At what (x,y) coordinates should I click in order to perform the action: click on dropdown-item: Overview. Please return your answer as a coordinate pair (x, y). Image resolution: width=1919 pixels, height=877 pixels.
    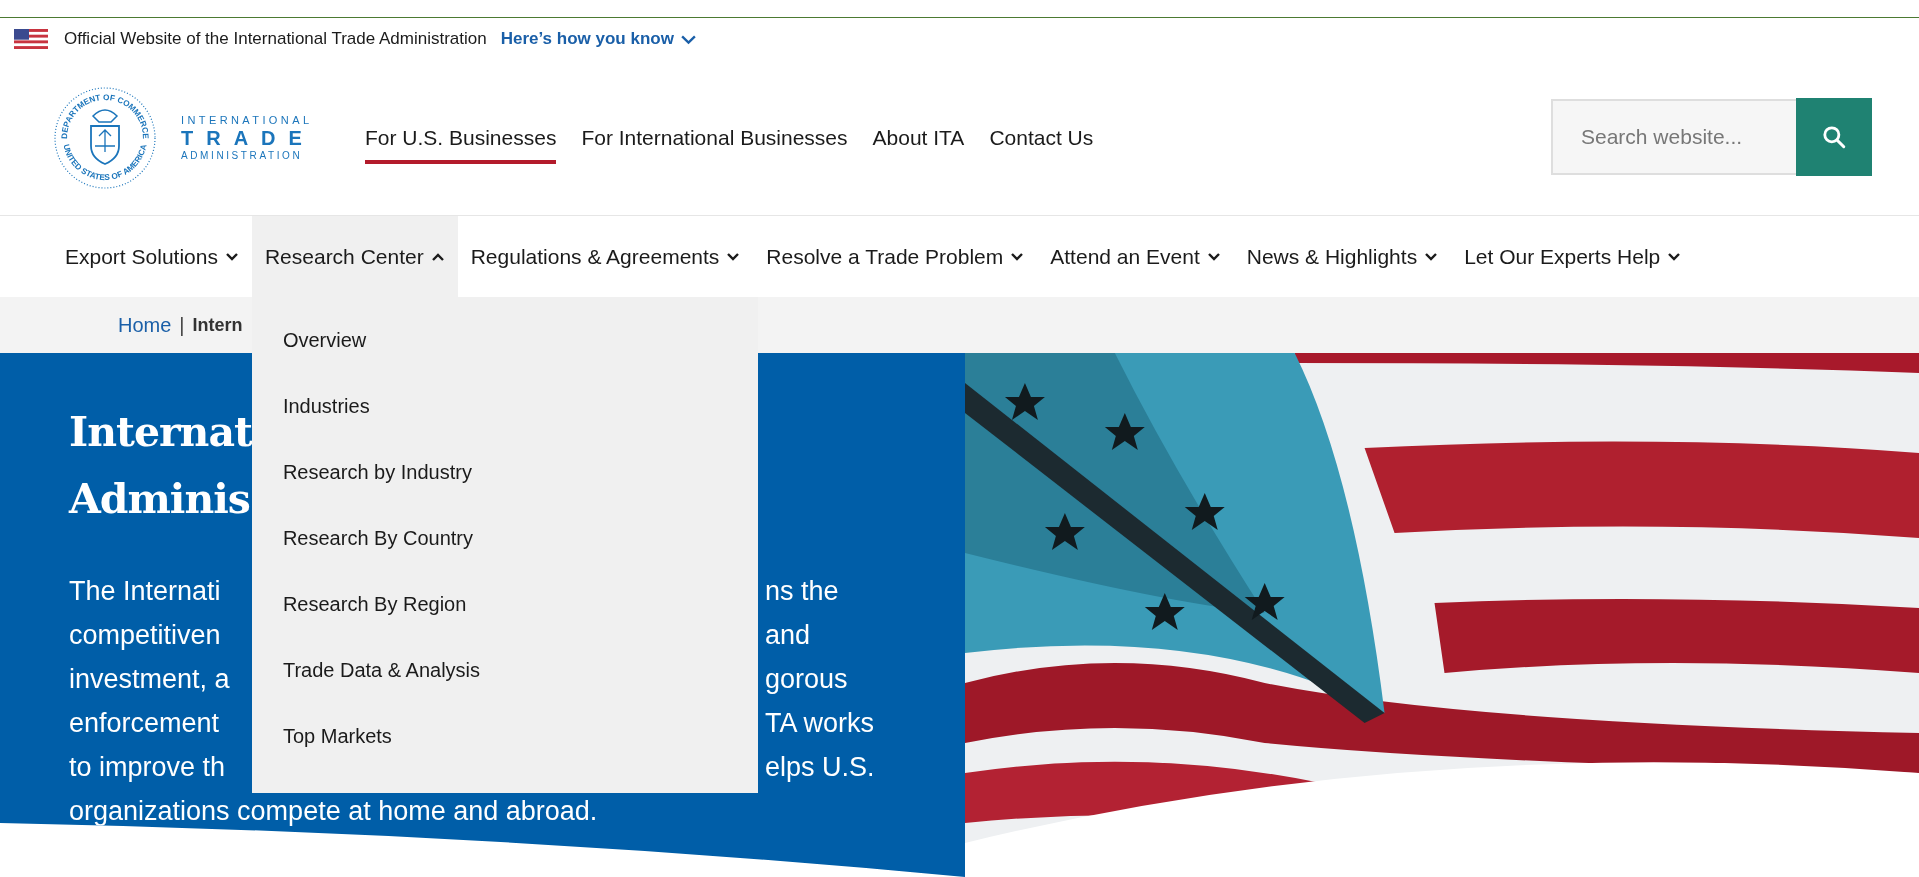
    Looking at the image, I should click on (324, 340).